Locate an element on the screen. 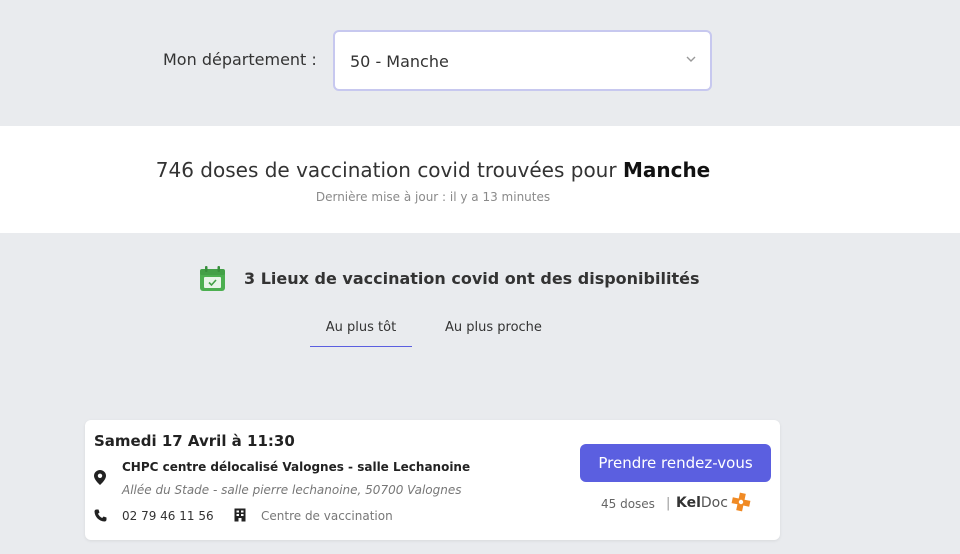 Image resolution: width=960 pixels, height=554 pixels. platform-name: KelDoc is located at coordinates (702, 503).